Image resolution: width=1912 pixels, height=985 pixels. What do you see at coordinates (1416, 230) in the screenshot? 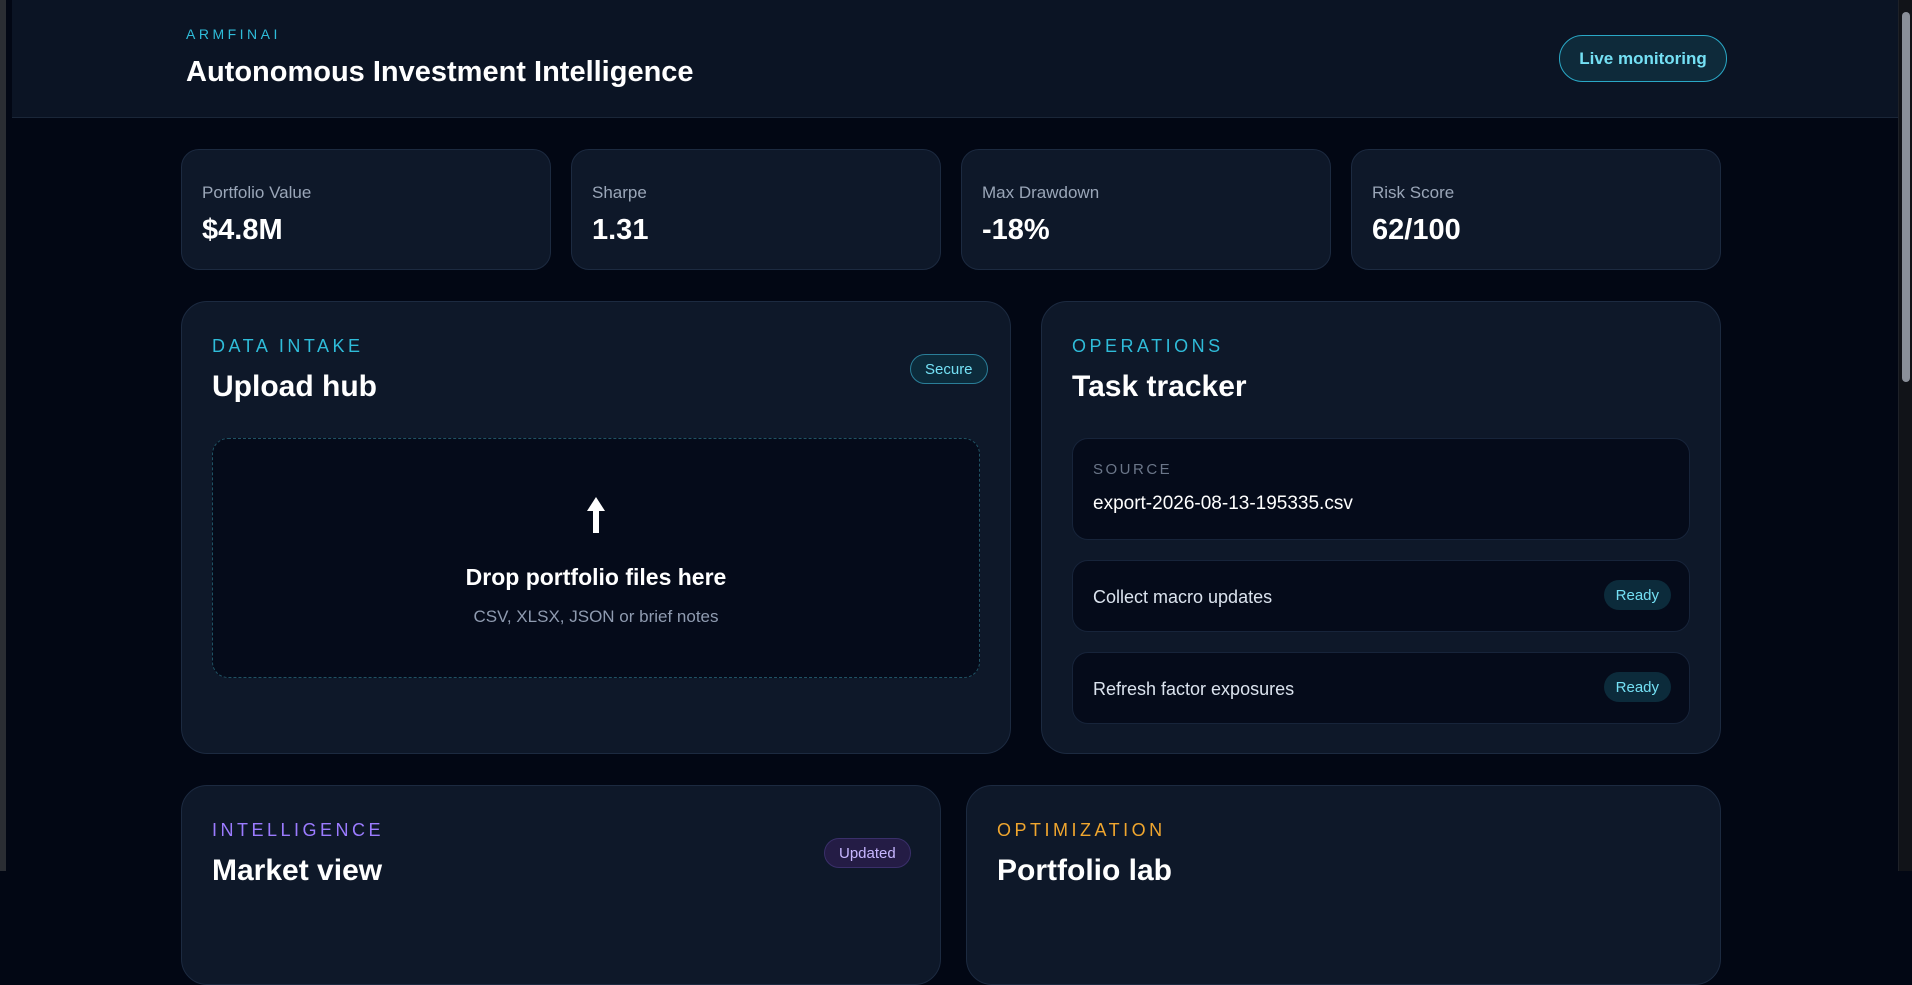
I see `stat-value: 62/100` at bounding box center [1416, 230].